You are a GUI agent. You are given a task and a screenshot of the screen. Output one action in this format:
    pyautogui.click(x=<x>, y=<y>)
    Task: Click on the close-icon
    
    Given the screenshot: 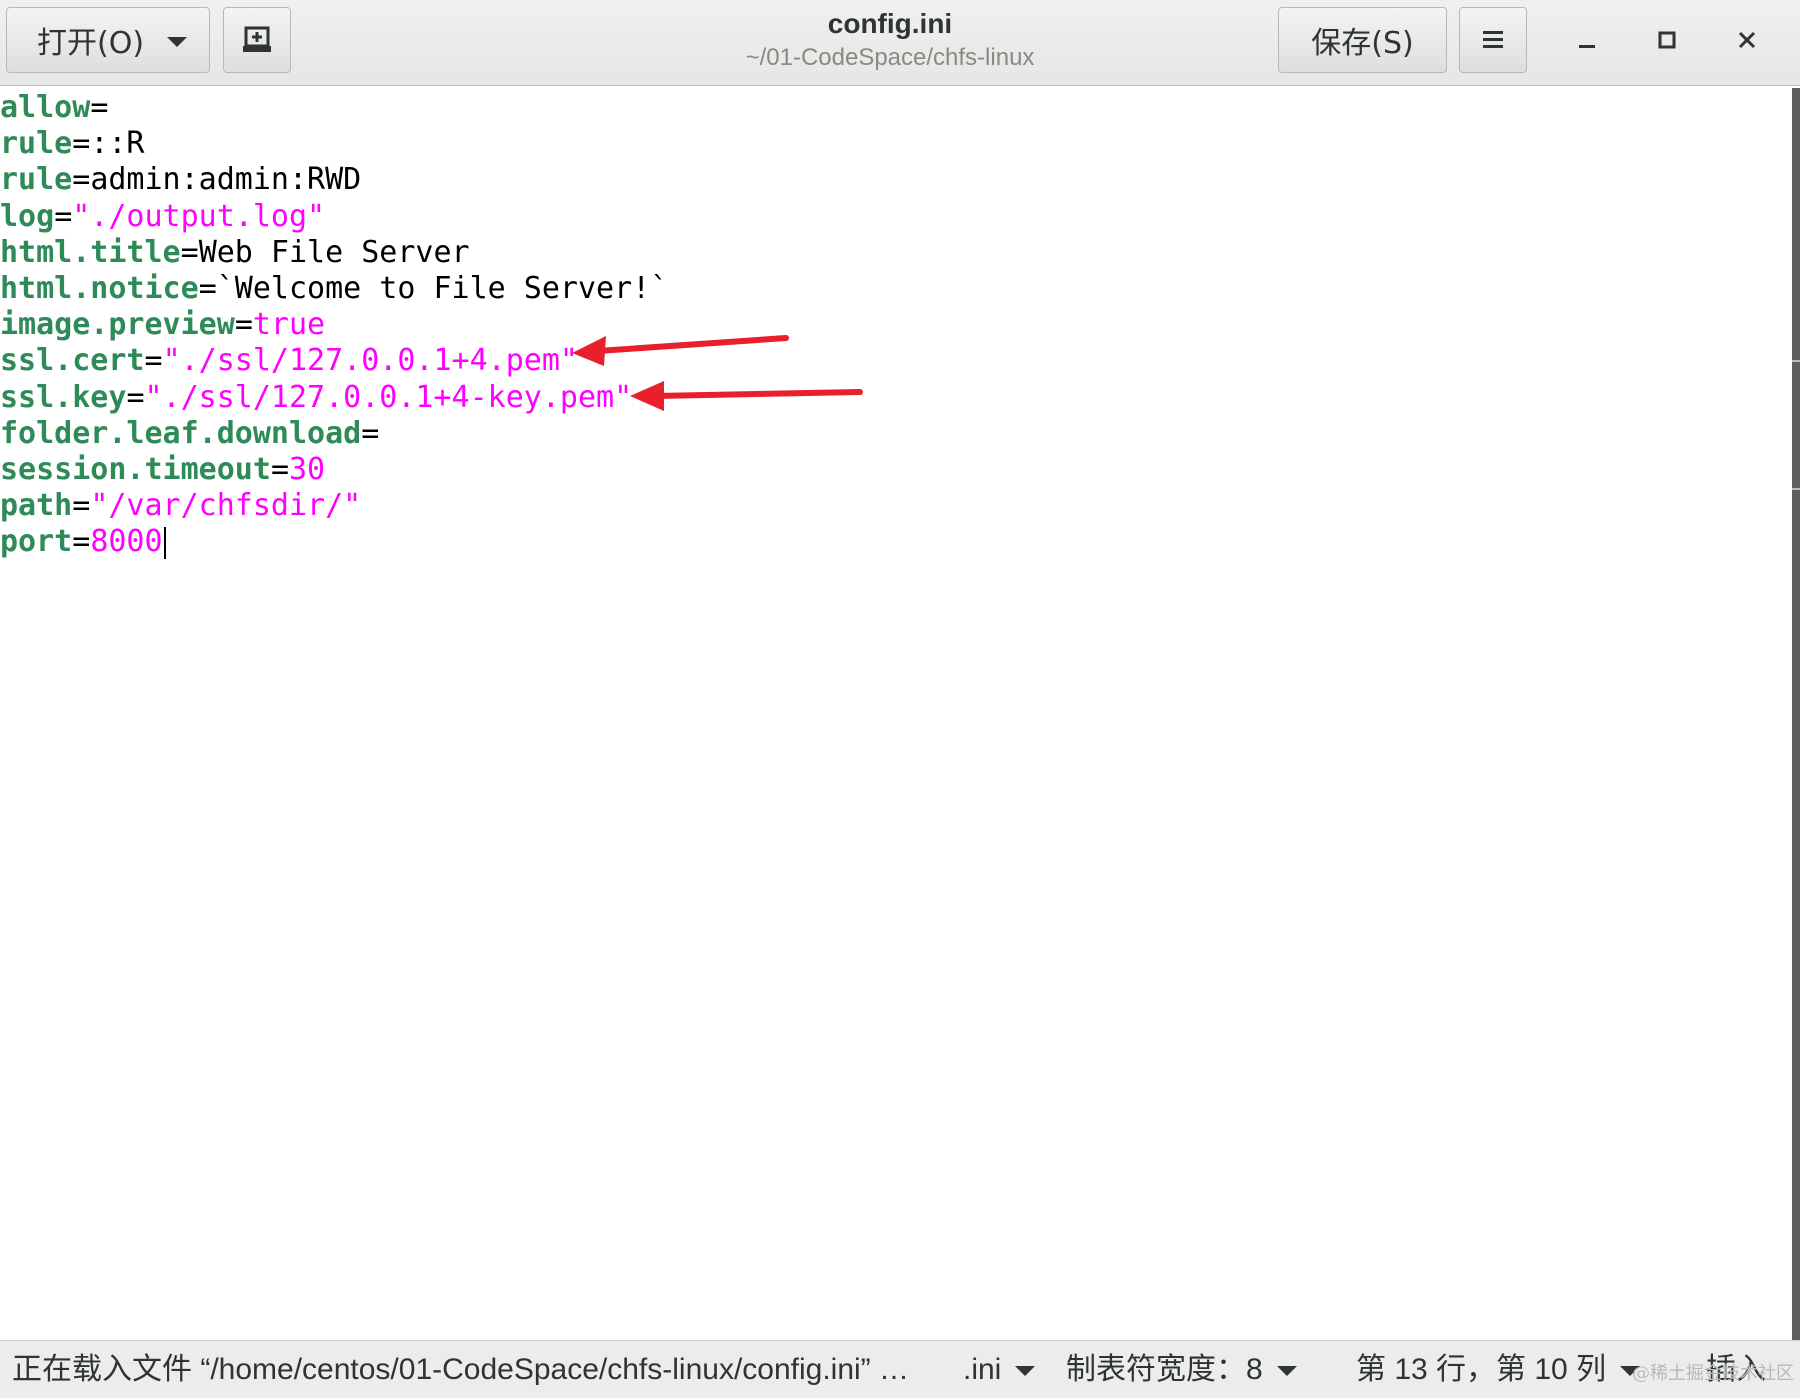 What is the action you would take?
    pyautogui.click(x=1747, y=40)
    